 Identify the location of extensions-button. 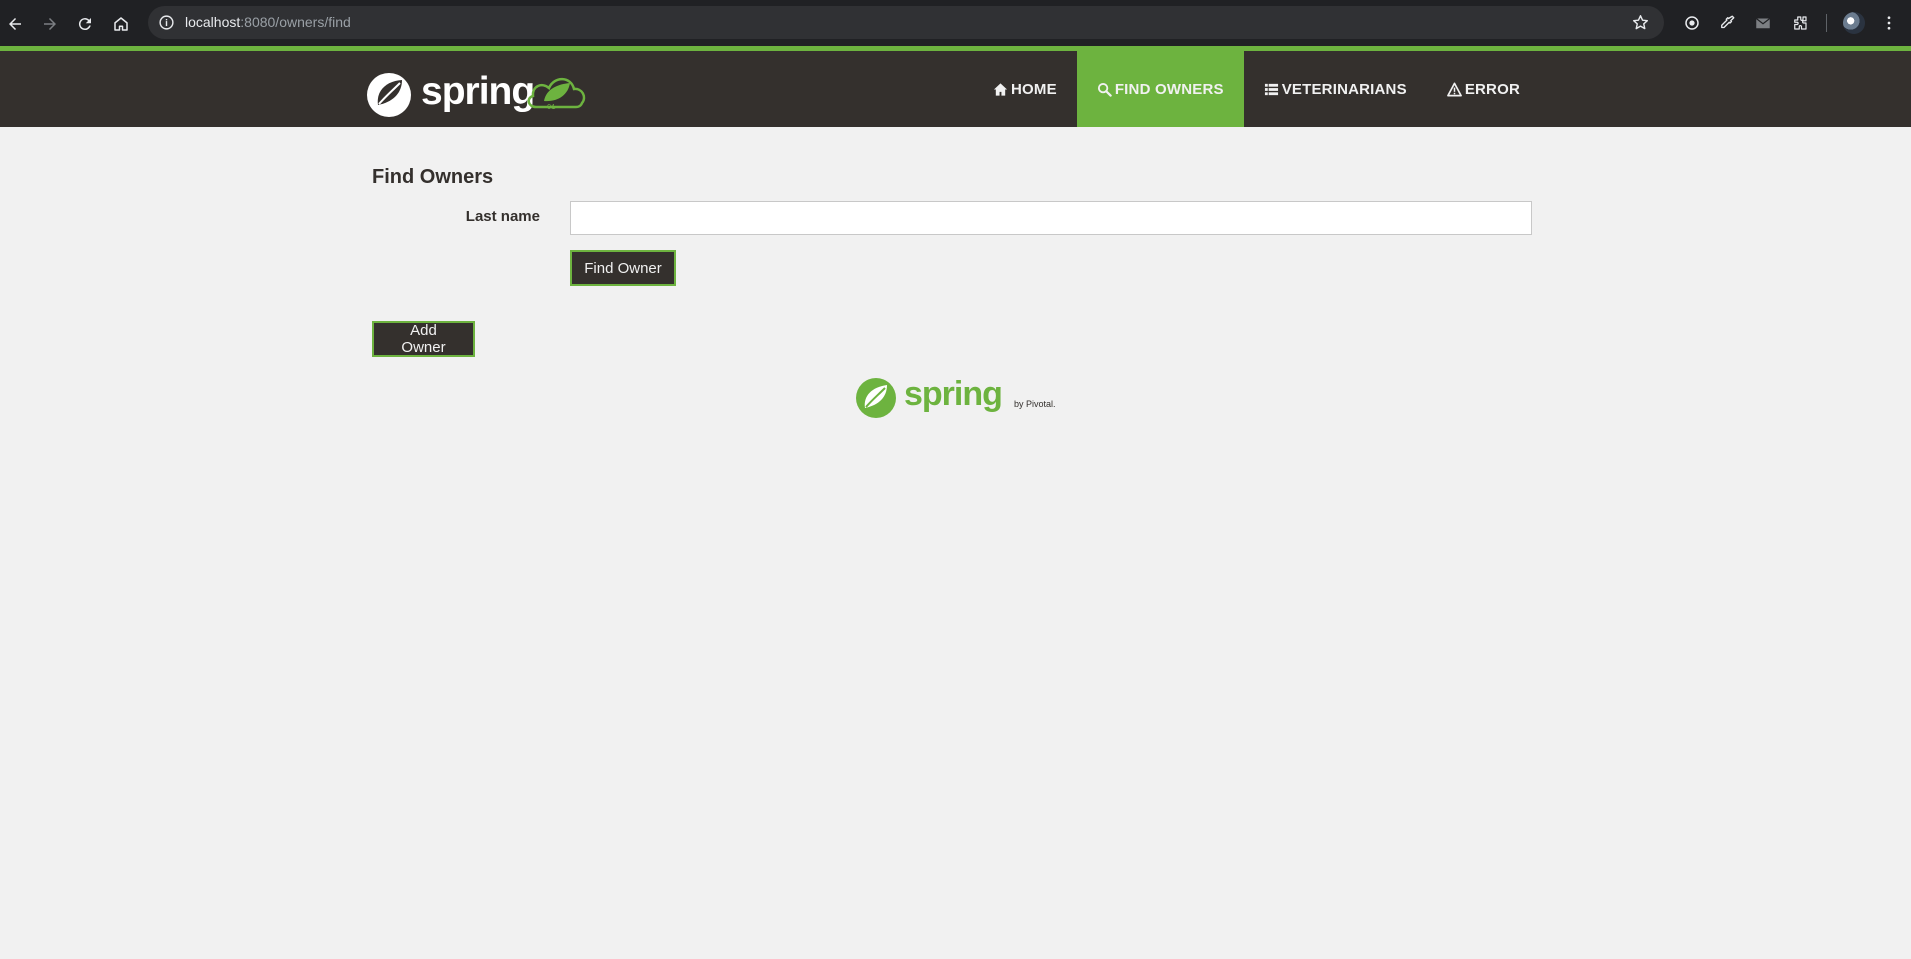
(1800, 23).